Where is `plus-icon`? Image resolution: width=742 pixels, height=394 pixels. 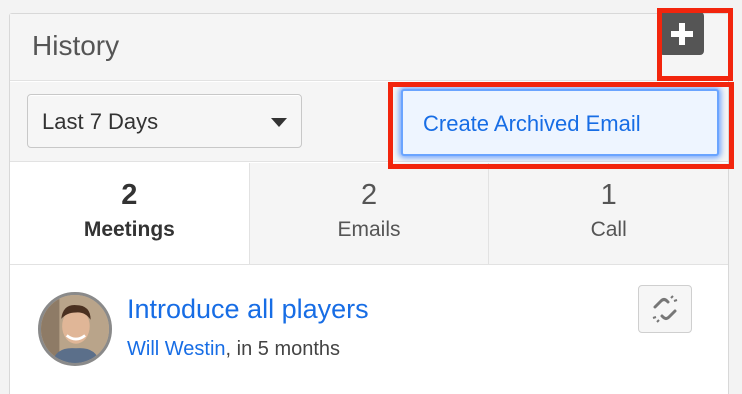
plus-icon is located at coordinates (681, 33).